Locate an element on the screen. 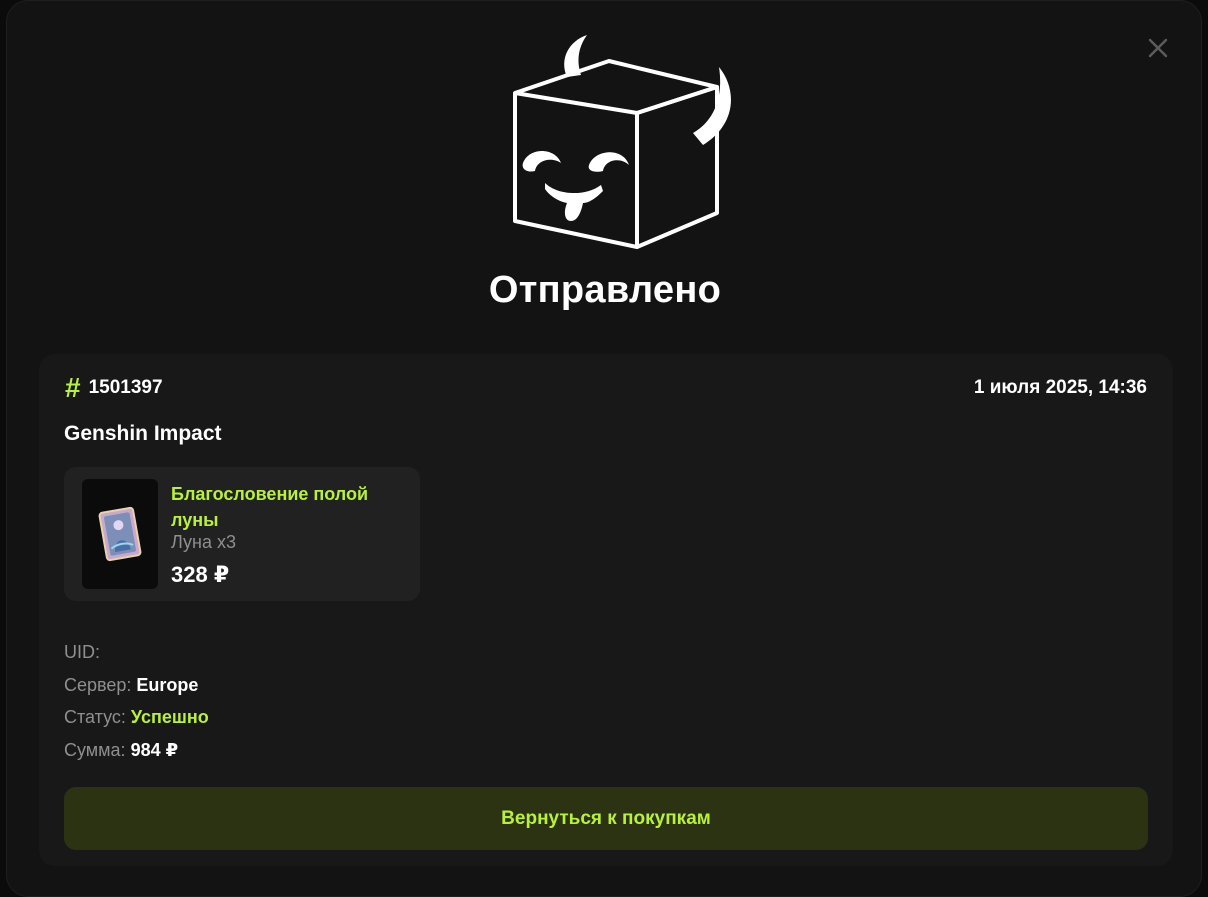 This screenshot has width=1208, height=897. sum-label: Сумма: is located at coordinates (95, 749).